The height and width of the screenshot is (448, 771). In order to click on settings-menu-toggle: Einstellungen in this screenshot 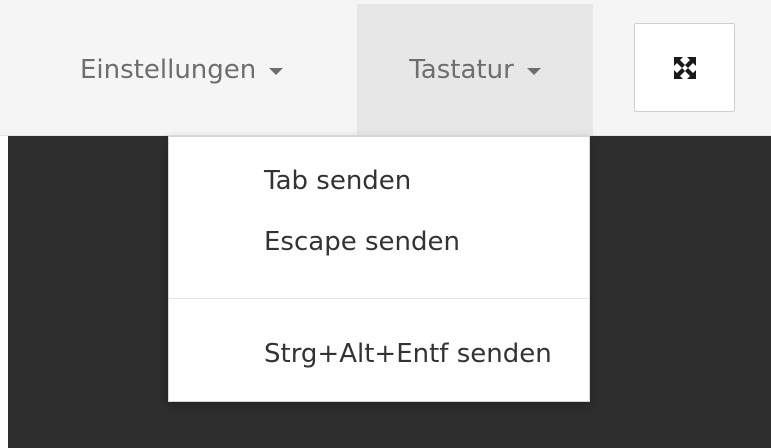, I will do `click(203, 69)`.